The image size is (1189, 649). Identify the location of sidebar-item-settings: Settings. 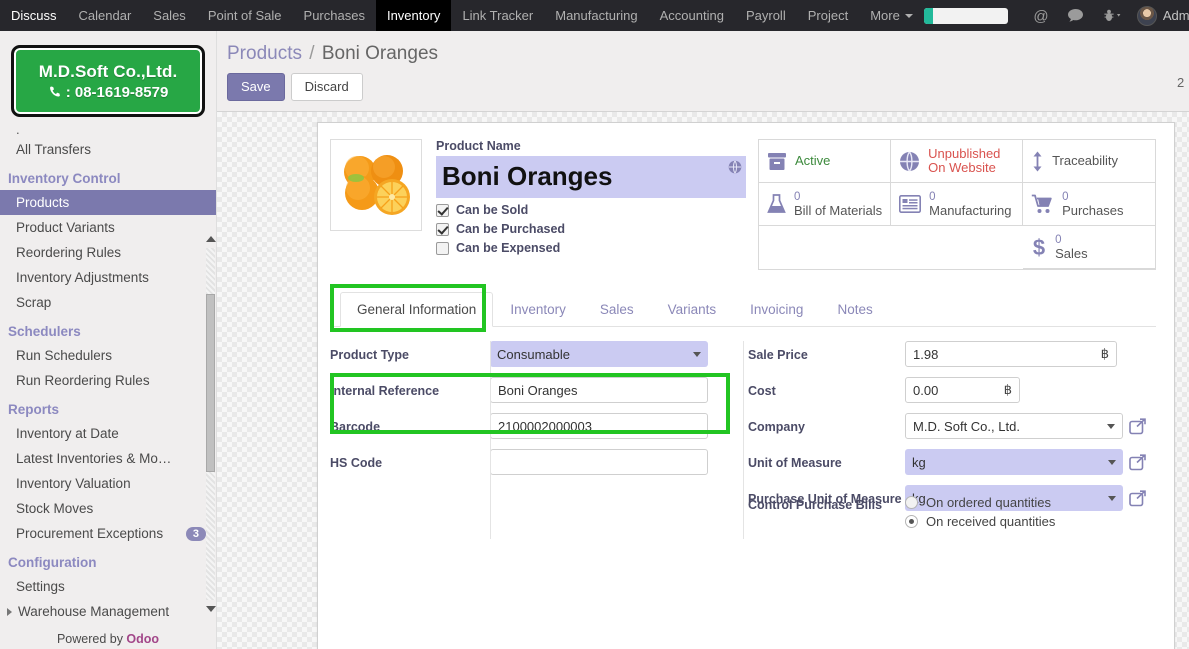
(108, 586).